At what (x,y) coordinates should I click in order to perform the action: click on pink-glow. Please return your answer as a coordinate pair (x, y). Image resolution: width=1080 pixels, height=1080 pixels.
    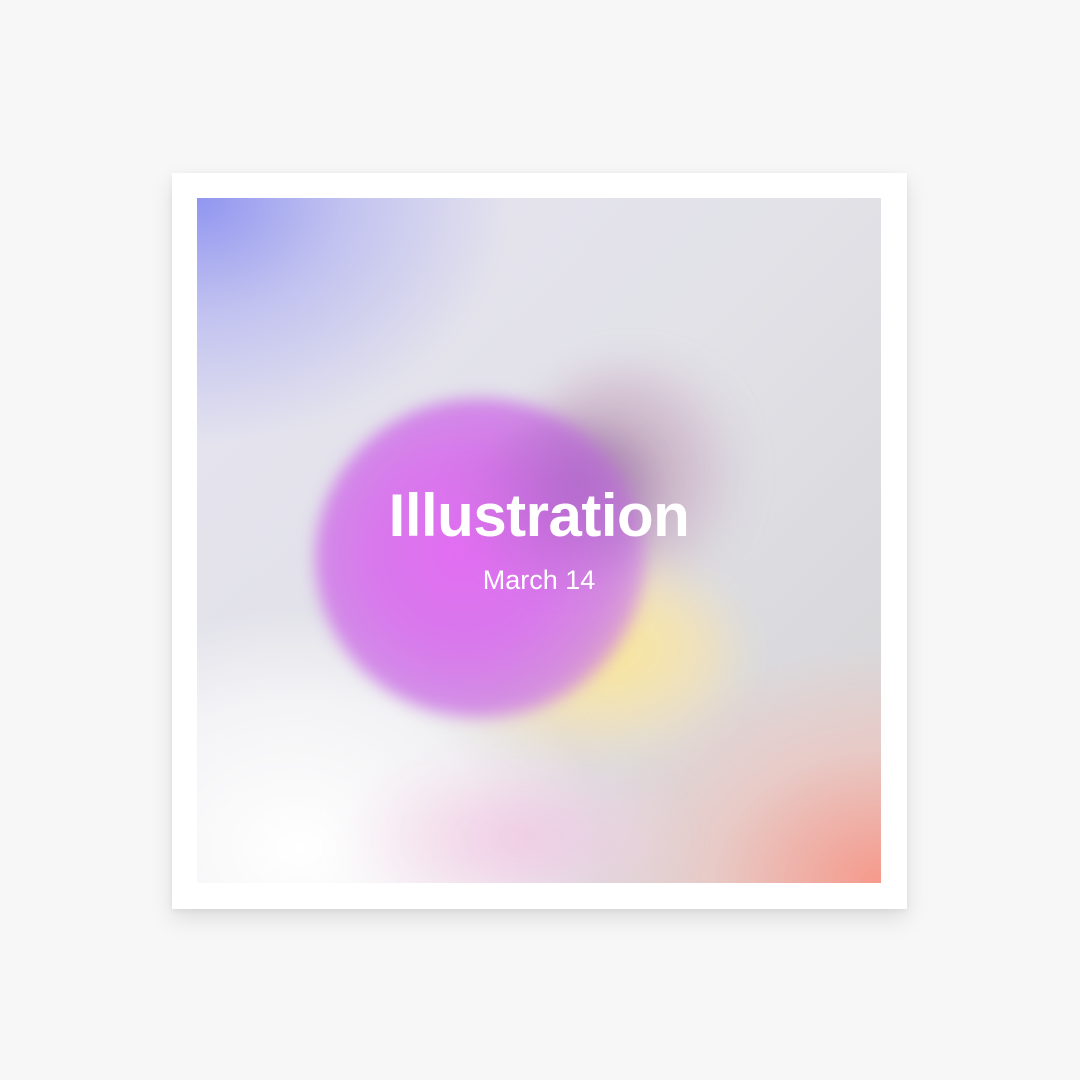
    Looking at the image, I should click on (517, 820).